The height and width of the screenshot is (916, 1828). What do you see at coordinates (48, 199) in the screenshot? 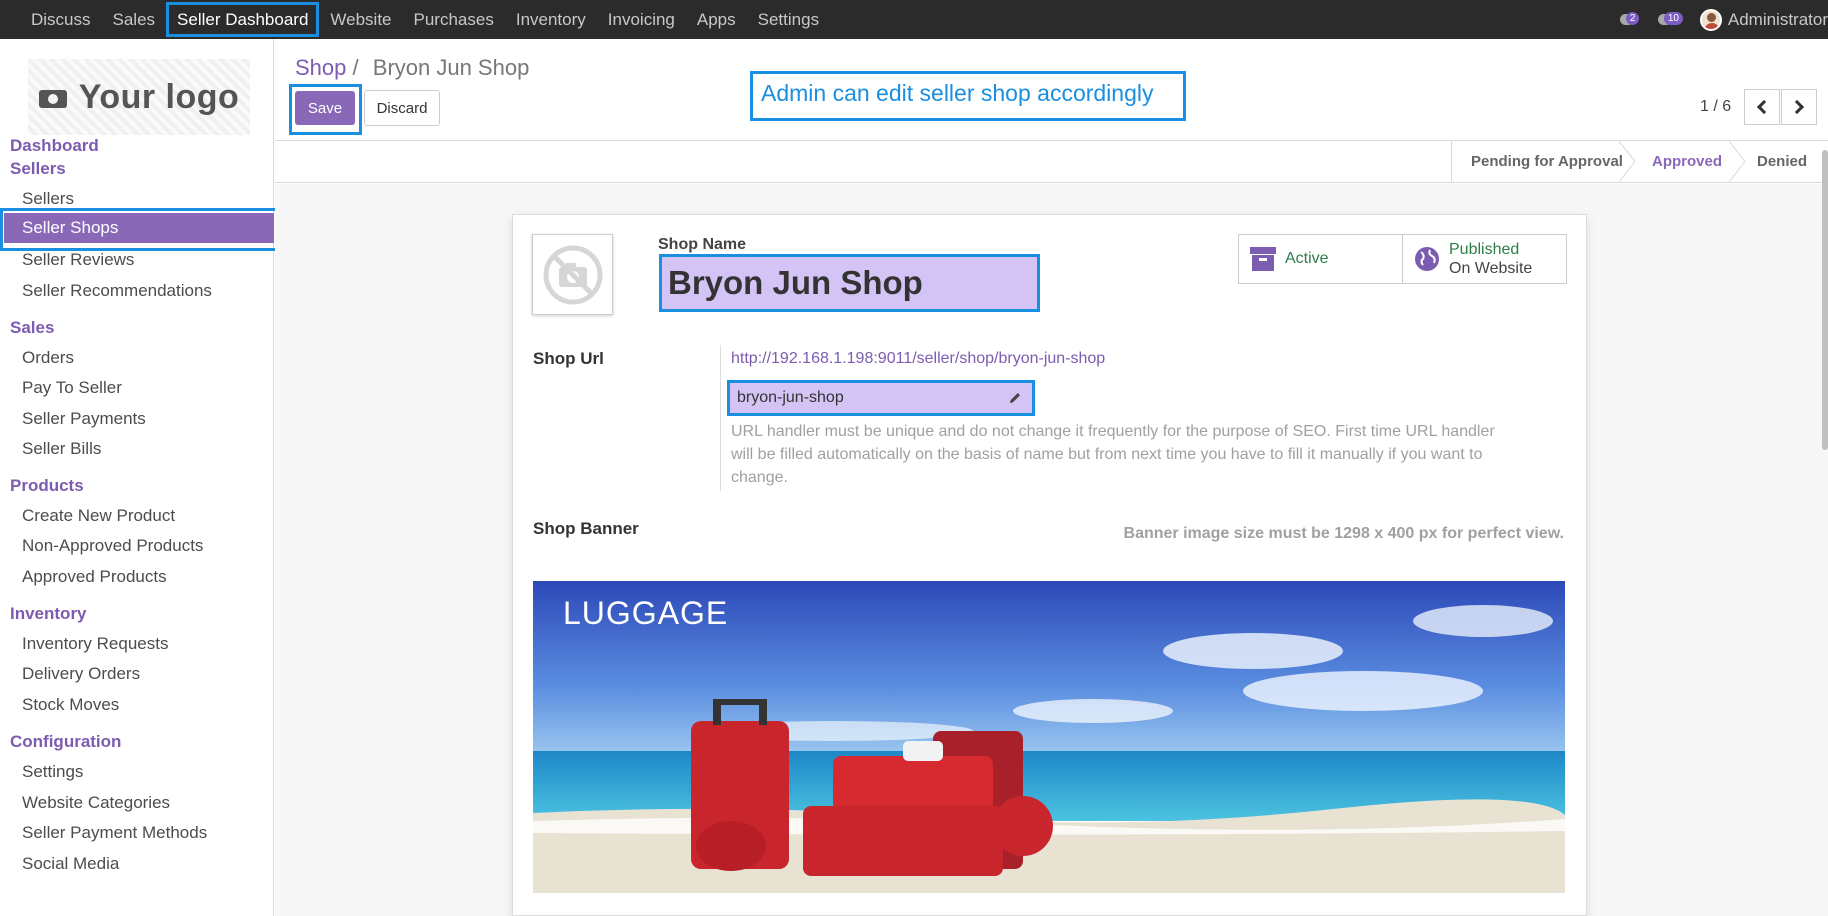
I see `sidebar-item-sellers: Sellers` at bounding box center [48, 199].